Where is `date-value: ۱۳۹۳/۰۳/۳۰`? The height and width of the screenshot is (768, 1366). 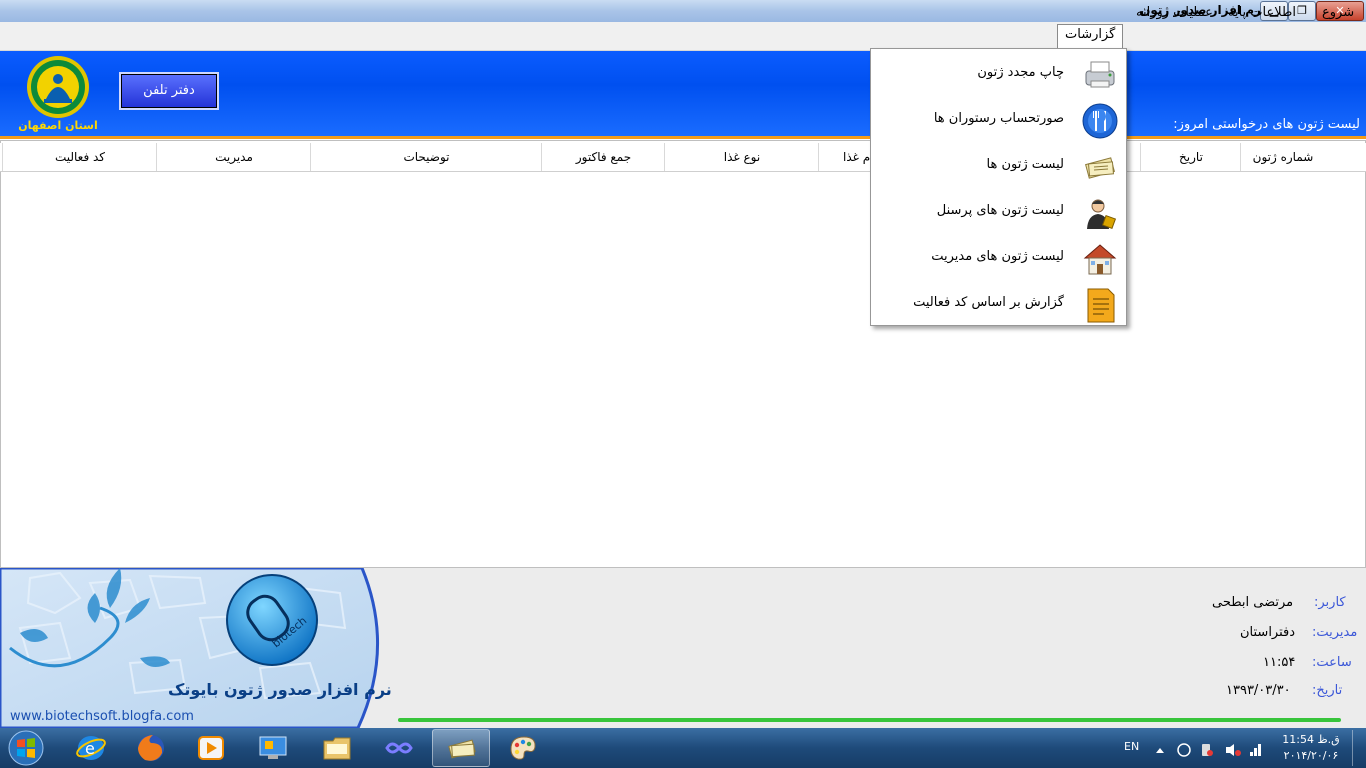 date-value: ۱۳۹۳/۰۳/۳۰ is located at coordinates (1258, 690).